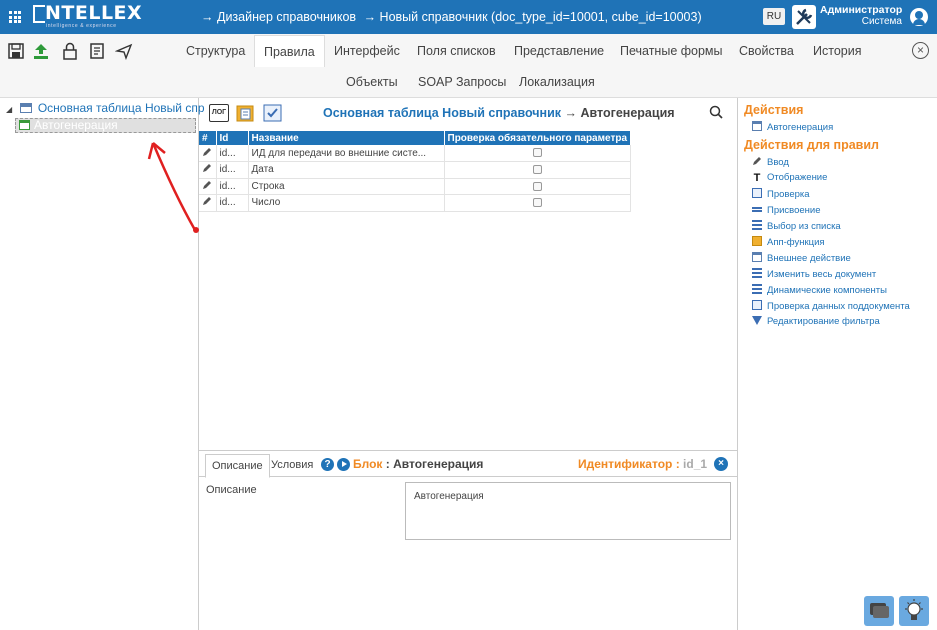  Describe the element at coordinates (232, 138) in the screenshot. I see `col-header-id: Id` at that location.